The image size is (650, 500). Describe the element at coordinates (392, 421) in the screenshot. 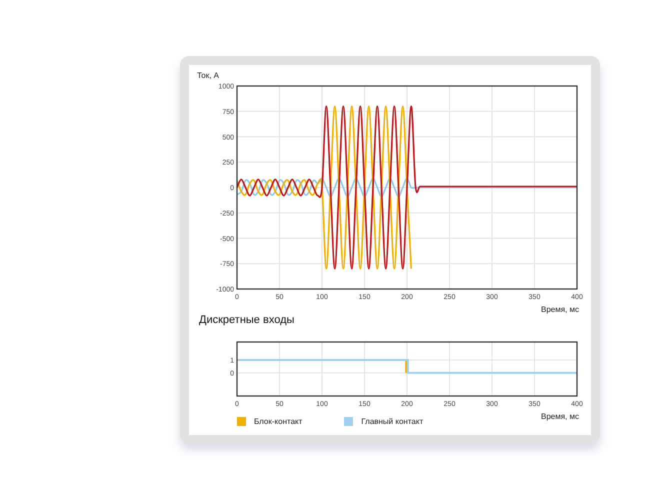

I see `legend-label: Главный контакт` at that location.